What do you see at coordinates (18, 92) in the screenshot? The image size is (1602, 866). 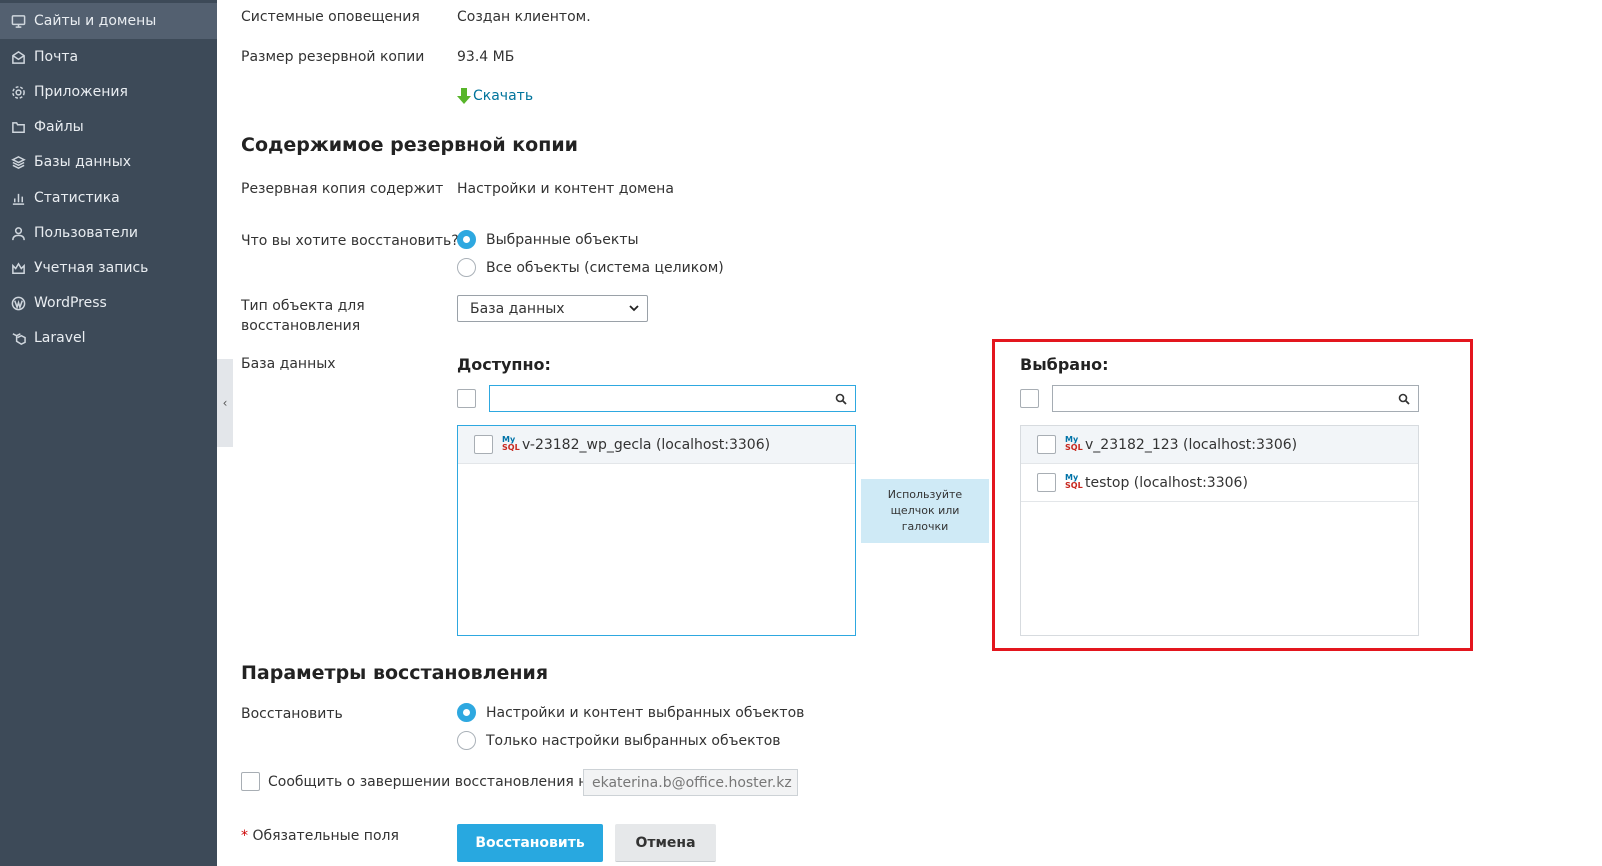 I see `gear-icon` at bounding box center [18, 92].